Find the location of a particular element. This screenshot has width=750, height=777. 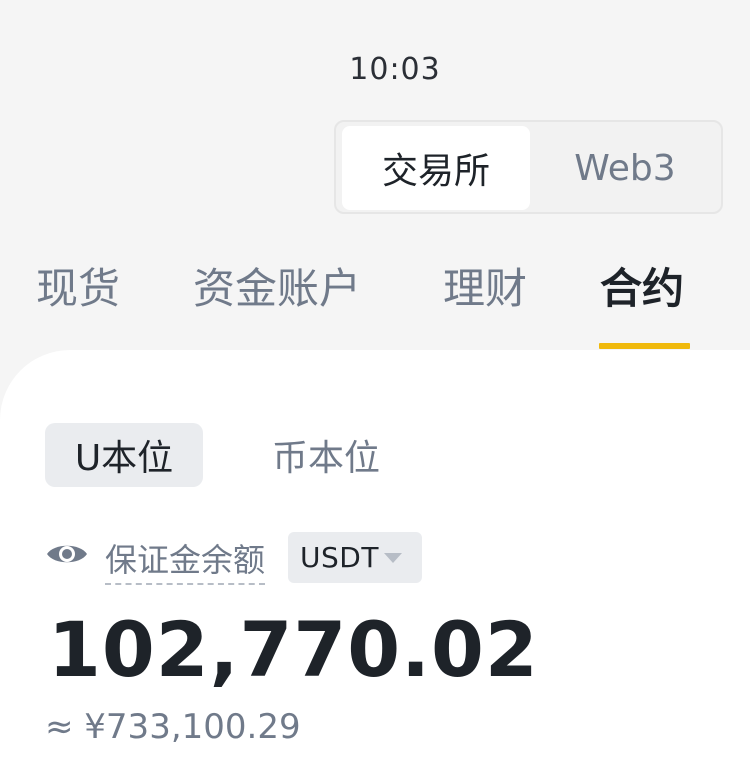

margin-balance-cny: ≈ ¥733,100.29 is located at coordinates (173, 727).